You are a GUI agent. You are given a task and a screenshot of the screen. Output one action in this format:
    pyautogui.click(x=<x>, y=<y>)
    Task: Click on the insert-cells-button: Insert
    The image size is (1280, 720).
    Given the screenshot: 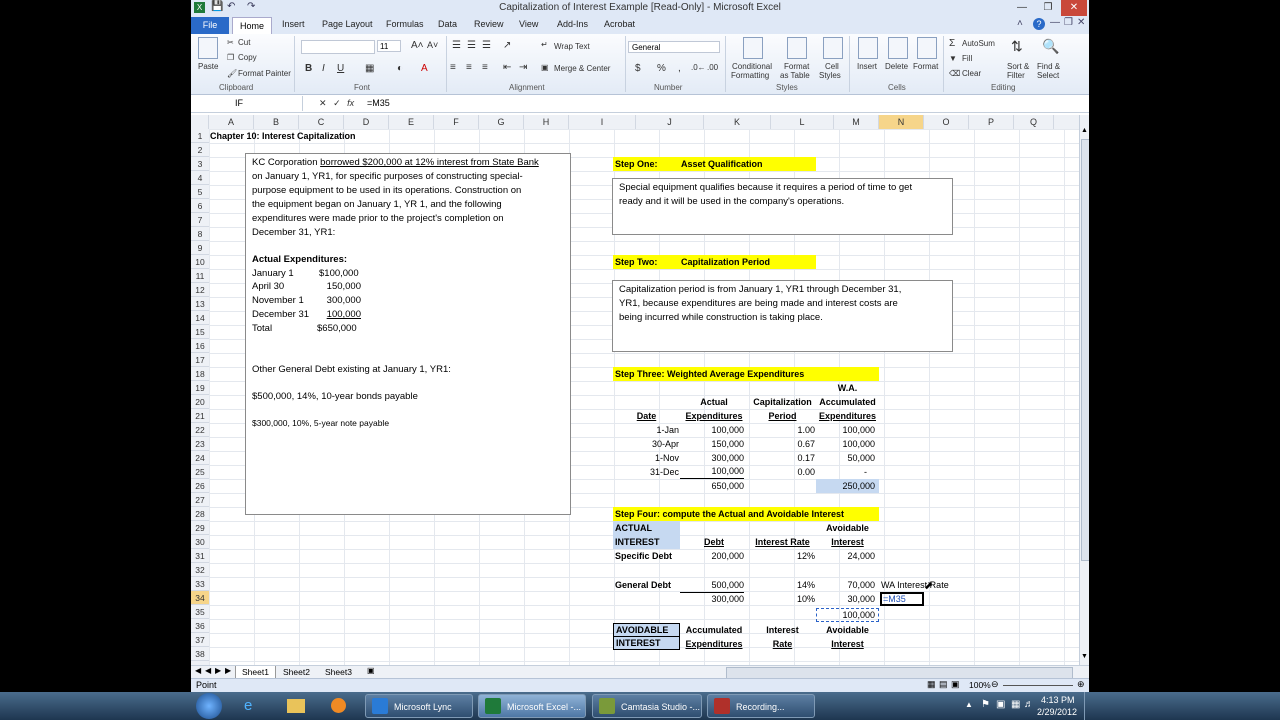 What is the action you would take?
    pyautogui.click(x=867, y=66)
    